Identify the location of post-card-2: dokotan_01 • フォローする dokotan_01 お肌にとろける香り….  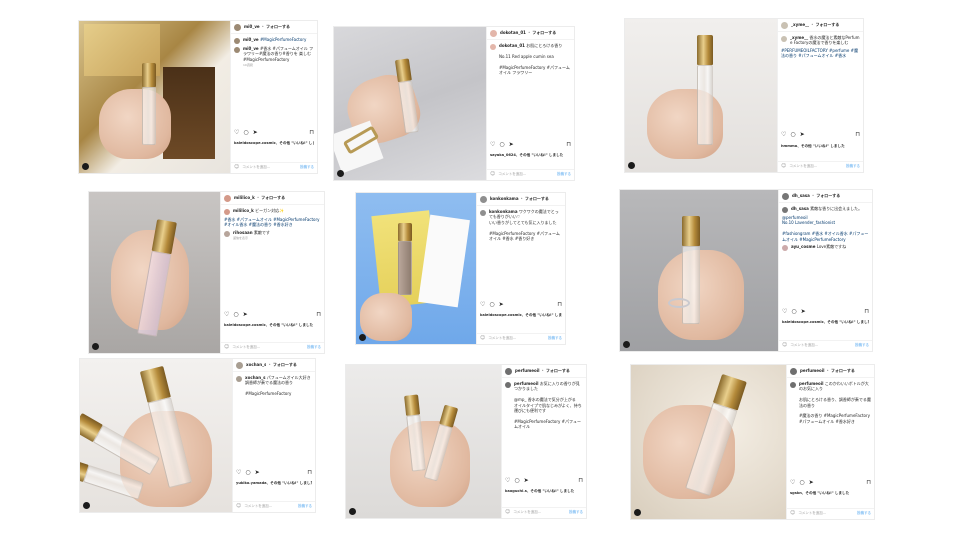
(454, 103).